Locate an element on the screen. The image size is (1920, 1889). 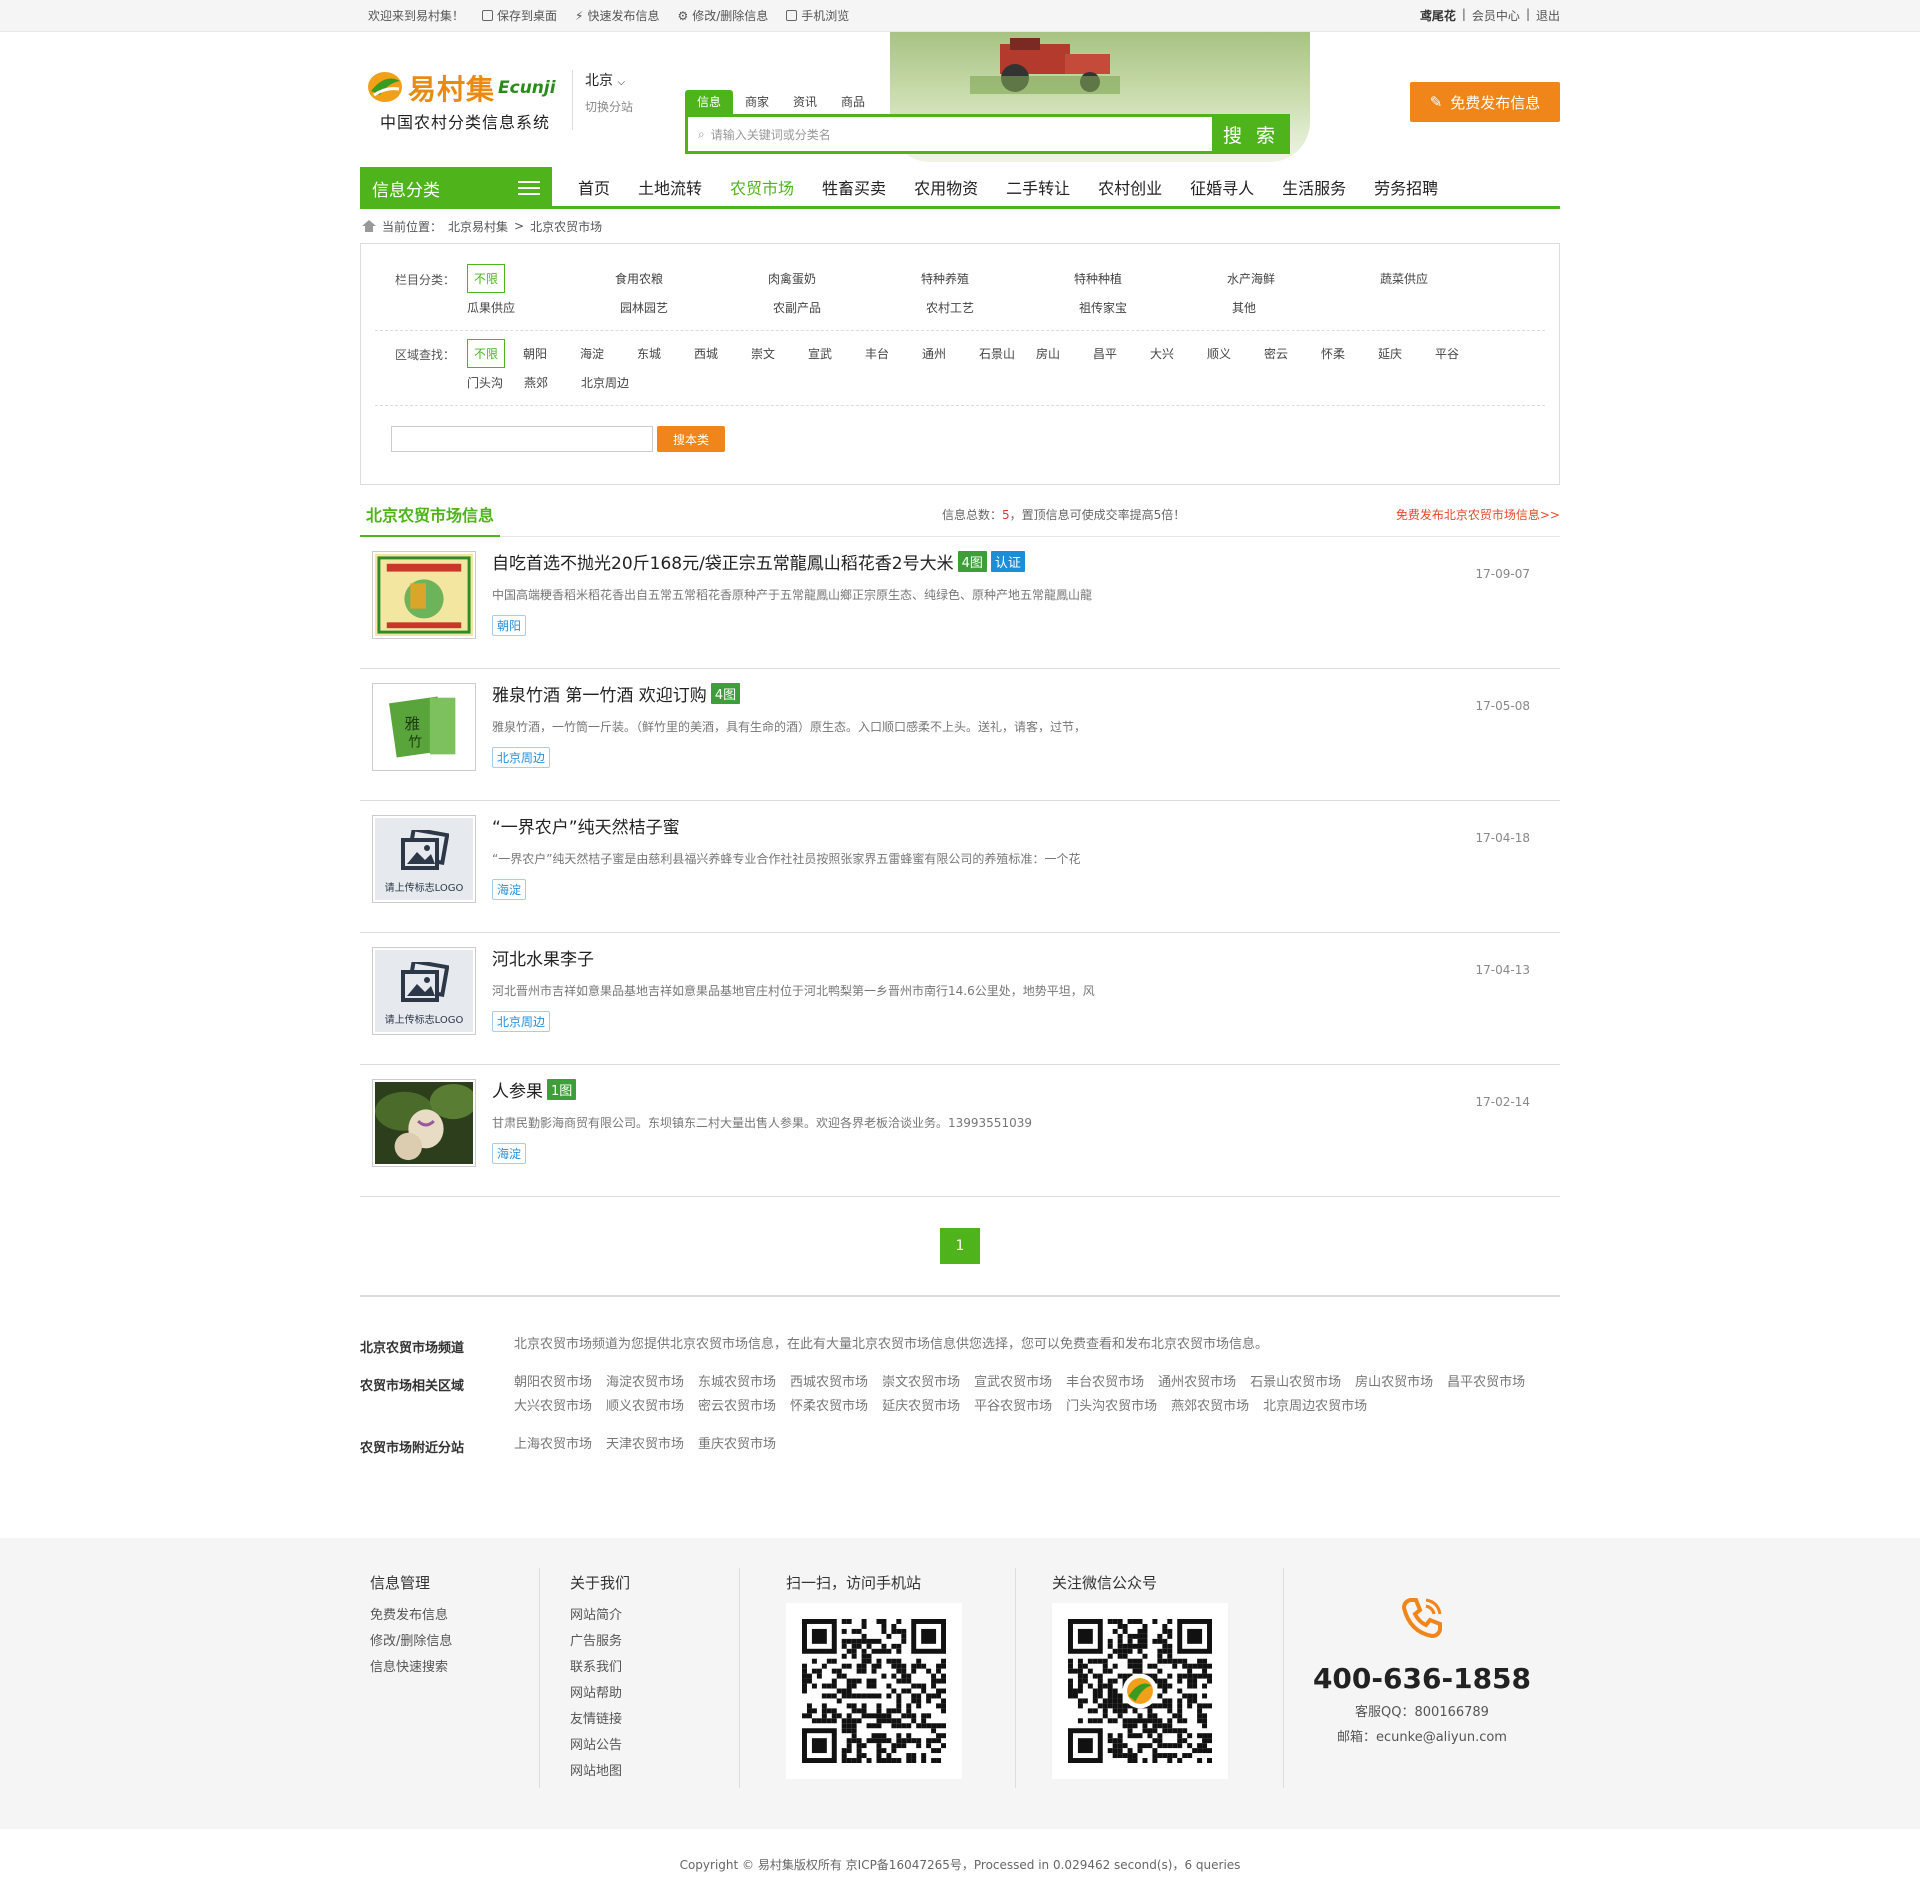
search-tab-info: 信息 is located at coordinates (709, 102).